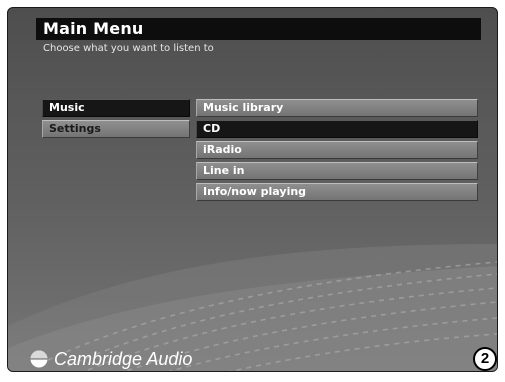 Image resolution: width=505 pixels, height=382 pixels. I want to click on figure-number-badge: 2, so click(485, 359).